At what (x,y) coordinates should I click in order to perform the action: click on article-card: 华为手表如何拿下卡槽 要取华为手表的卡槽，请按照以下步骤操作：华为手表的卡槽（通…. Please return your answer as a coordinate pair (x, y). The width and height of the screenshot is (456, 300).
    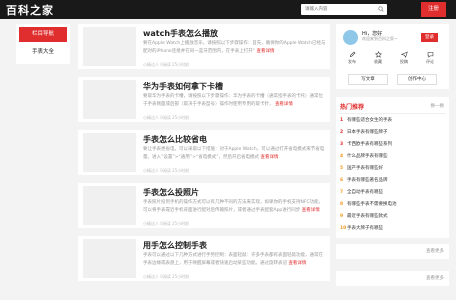
    Looking at the image, I should click on (204, 99).